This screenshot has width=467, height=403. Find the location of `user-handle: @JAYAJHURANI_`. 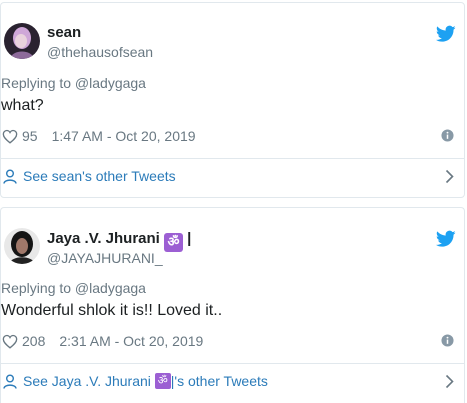

user-handle: @JAYAJHURANI_ is located at coordinates (105, 258).